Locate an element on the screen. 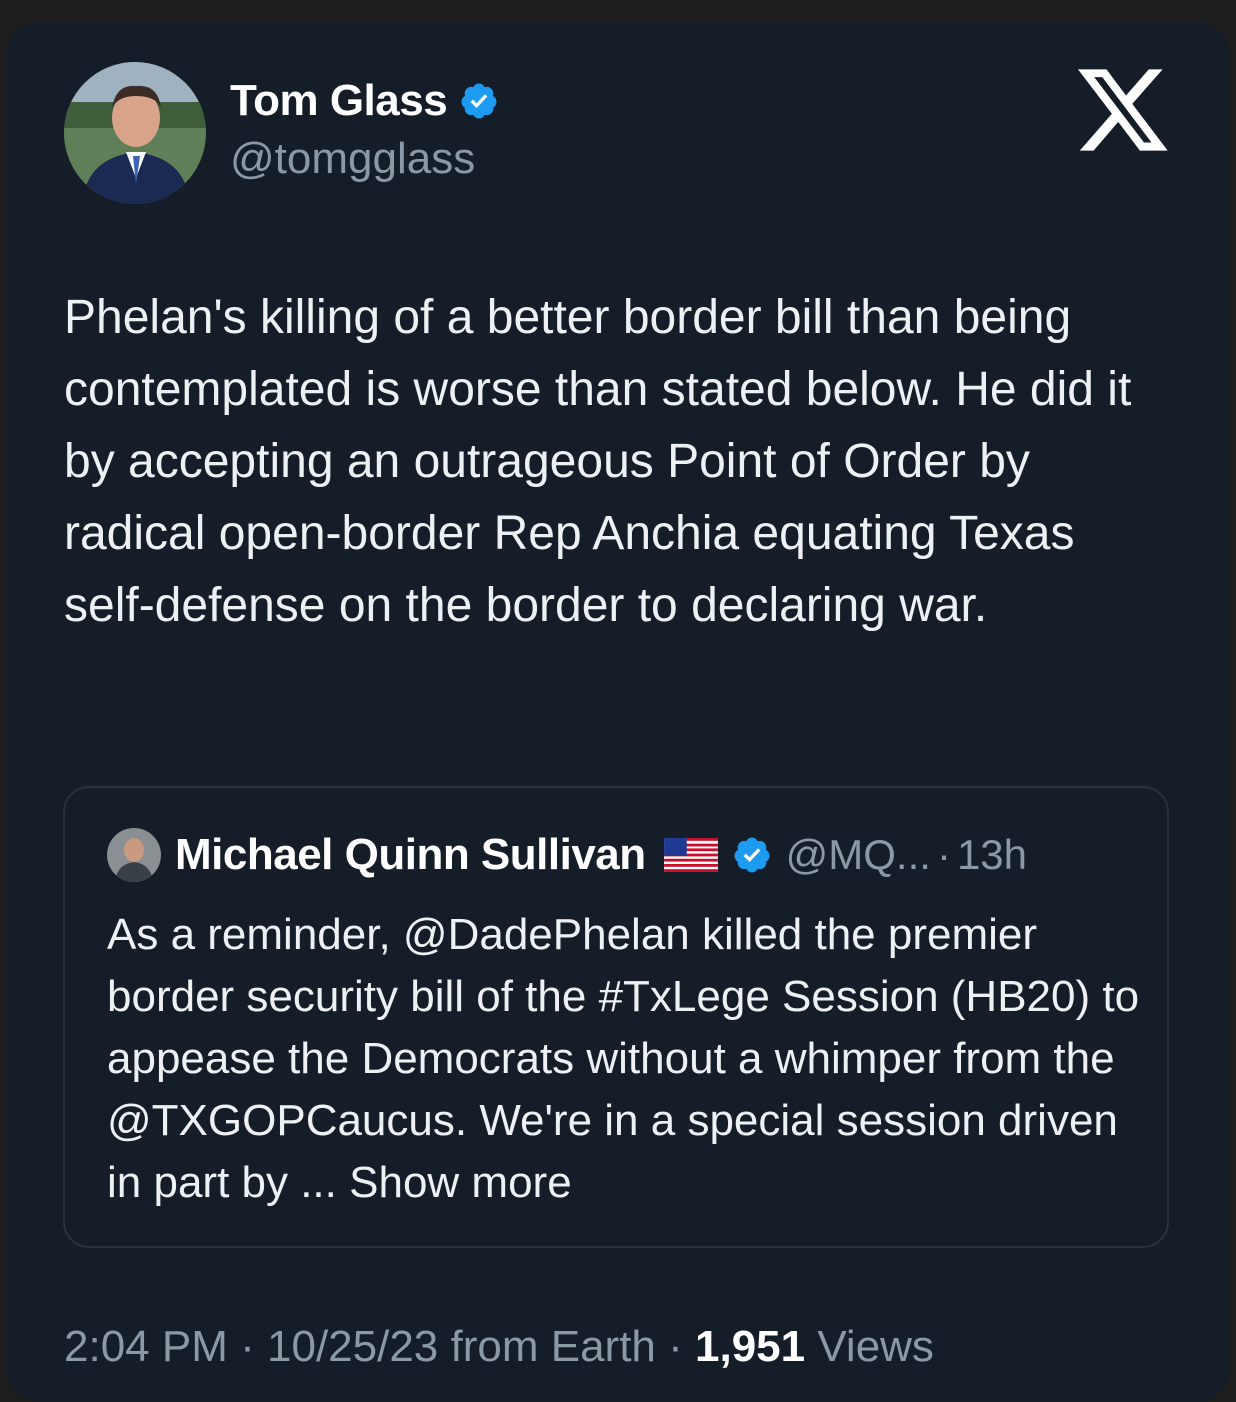 The height and width of the screenshot is (1402, 1236). verified-badge-icon is located at coordinates (479, 101).